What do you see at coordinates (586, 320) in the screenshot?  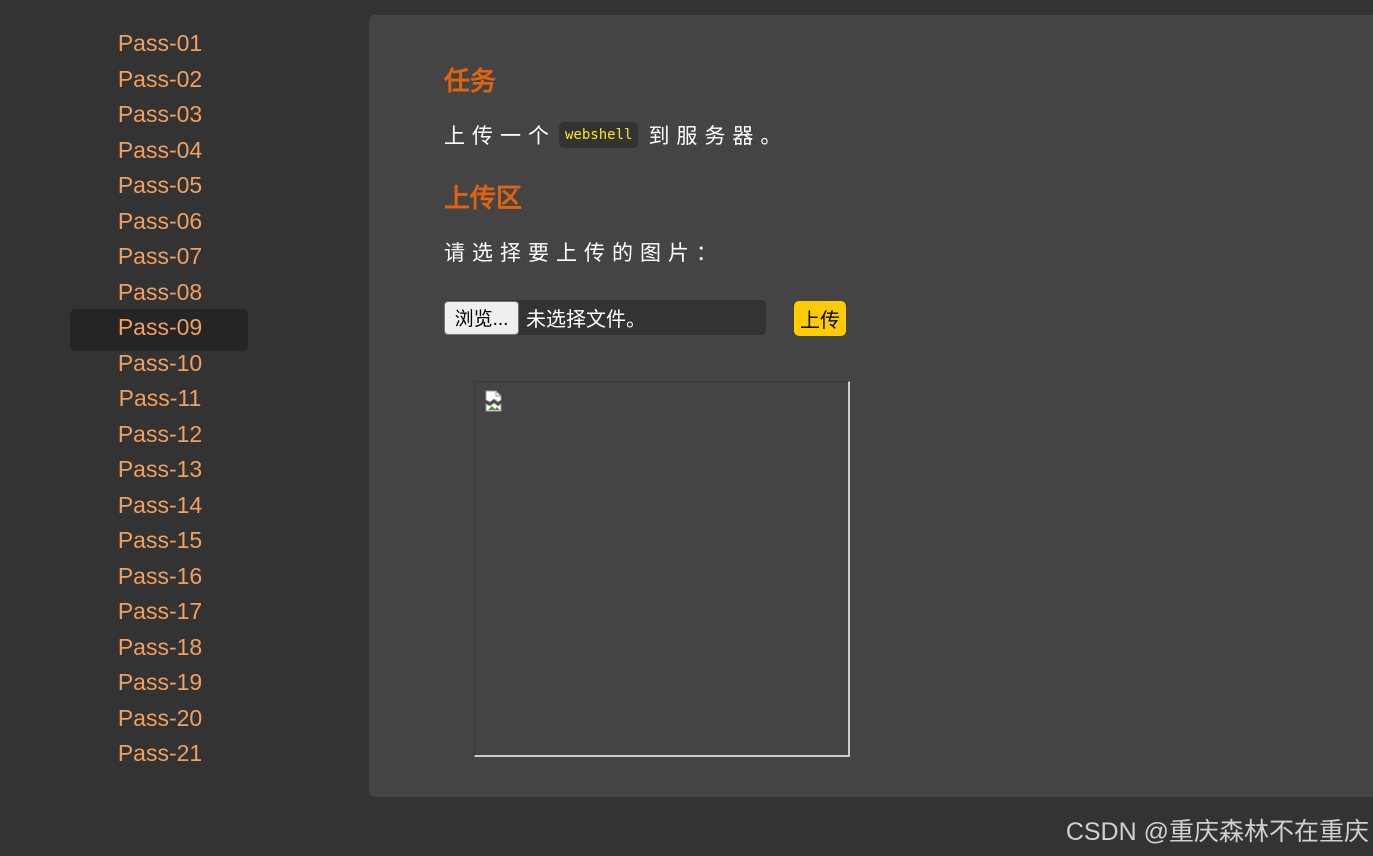 I see `file-status: 未选择文件。` at bounding box center [586, 320].